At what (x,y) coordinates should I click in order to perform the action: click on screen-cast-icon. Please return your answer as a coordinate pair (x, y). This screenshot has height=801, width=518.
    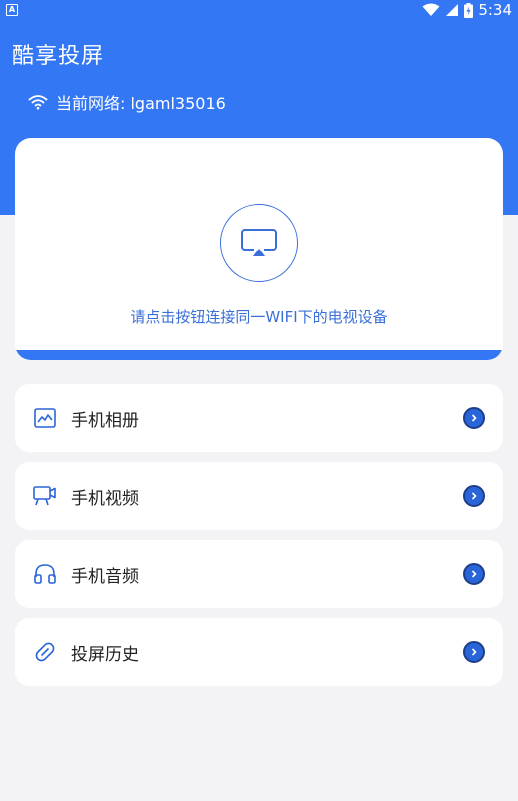
    Looking at the image, I should click on (259, 242).